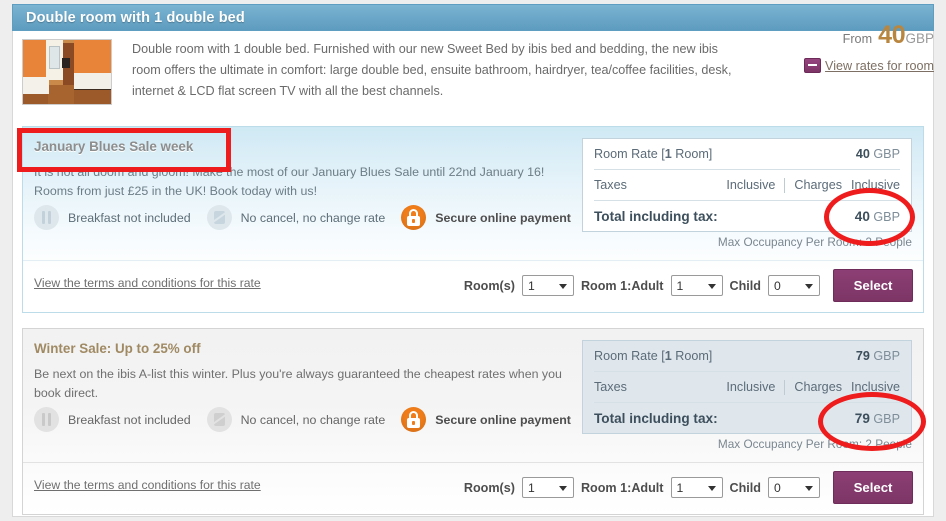 Image resolution: width=946 pixels, height=521 pixels. What do you see at coordinates (813, 65) in the screenshot?
I see `minus-icon` at bounding box center [813, 65].